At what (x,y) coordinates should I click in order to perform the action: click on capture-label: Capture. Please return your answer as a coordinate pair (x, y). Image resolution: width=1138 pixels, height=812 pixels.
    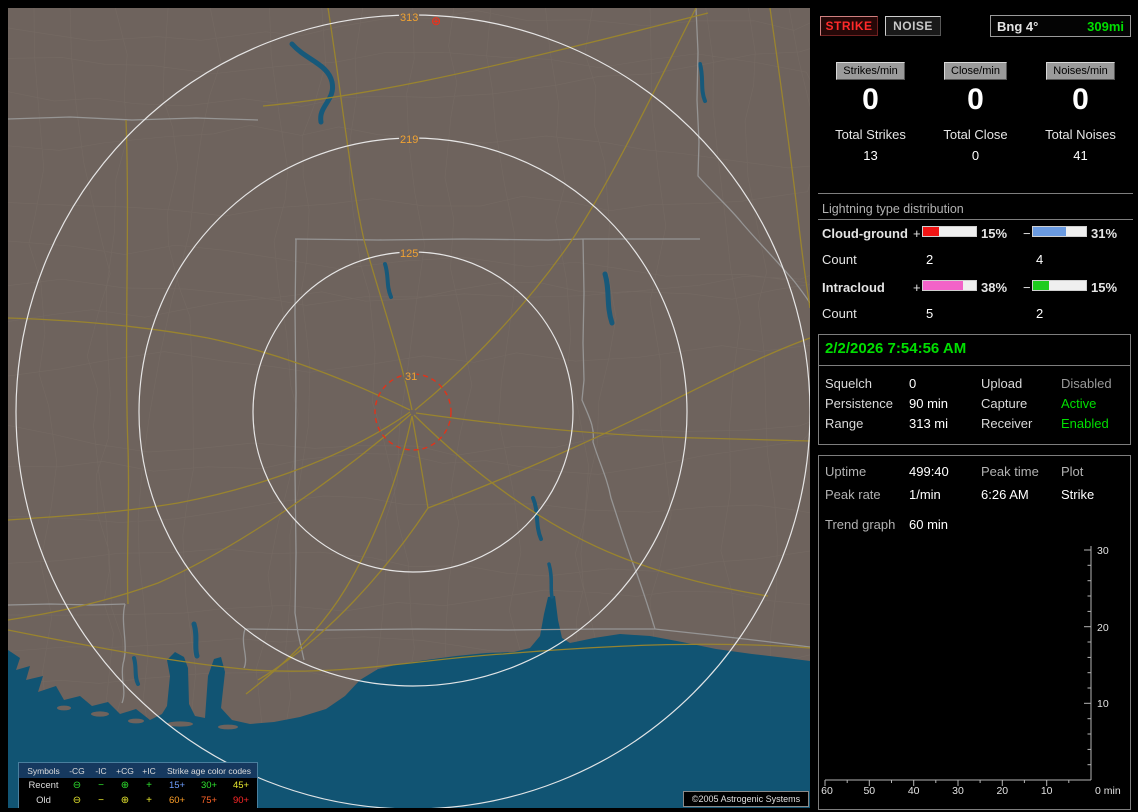
    Looking at the image, I should click on (1004, 403).